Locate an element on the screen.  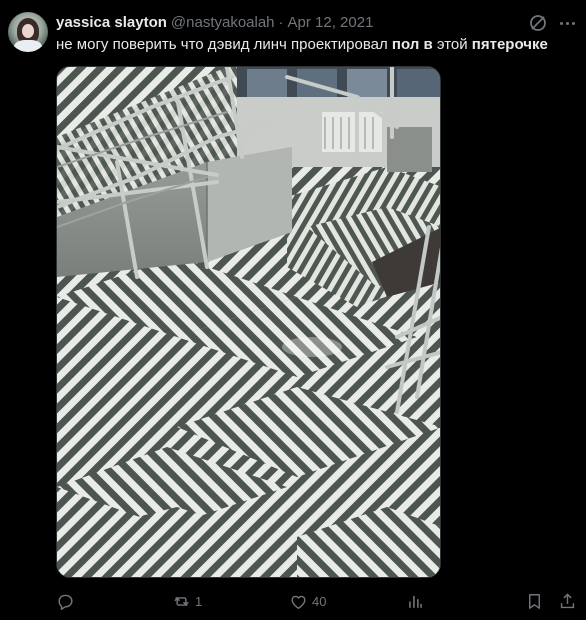
reply-button is located at coordinates (67, 601).